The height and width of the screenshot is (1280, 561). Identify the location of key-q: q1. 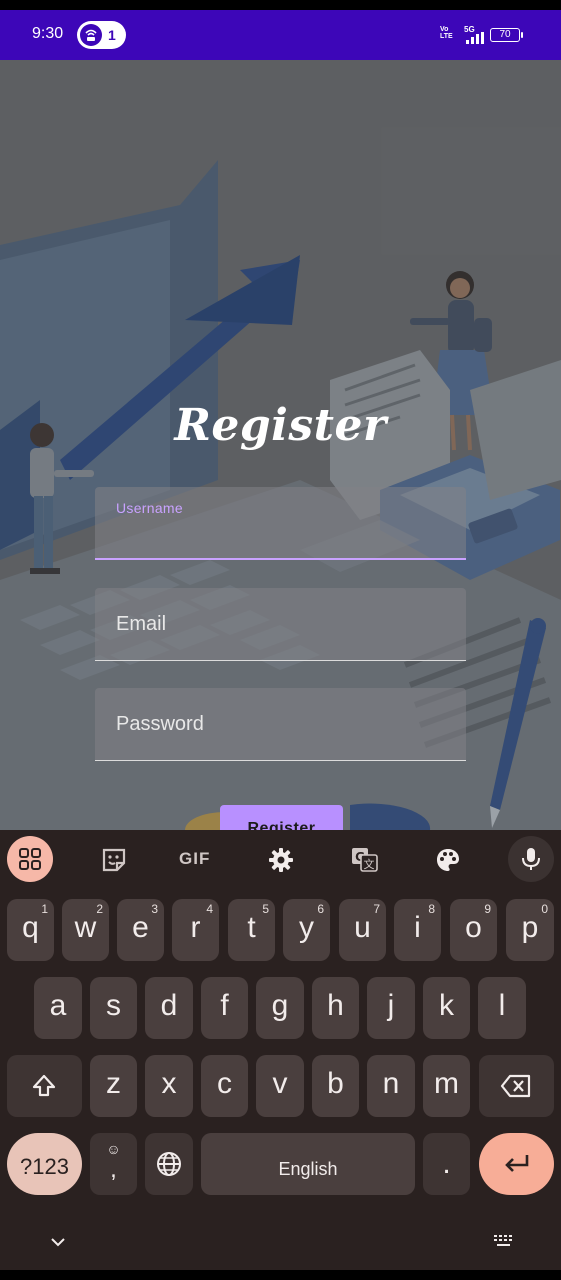
(30, 930).